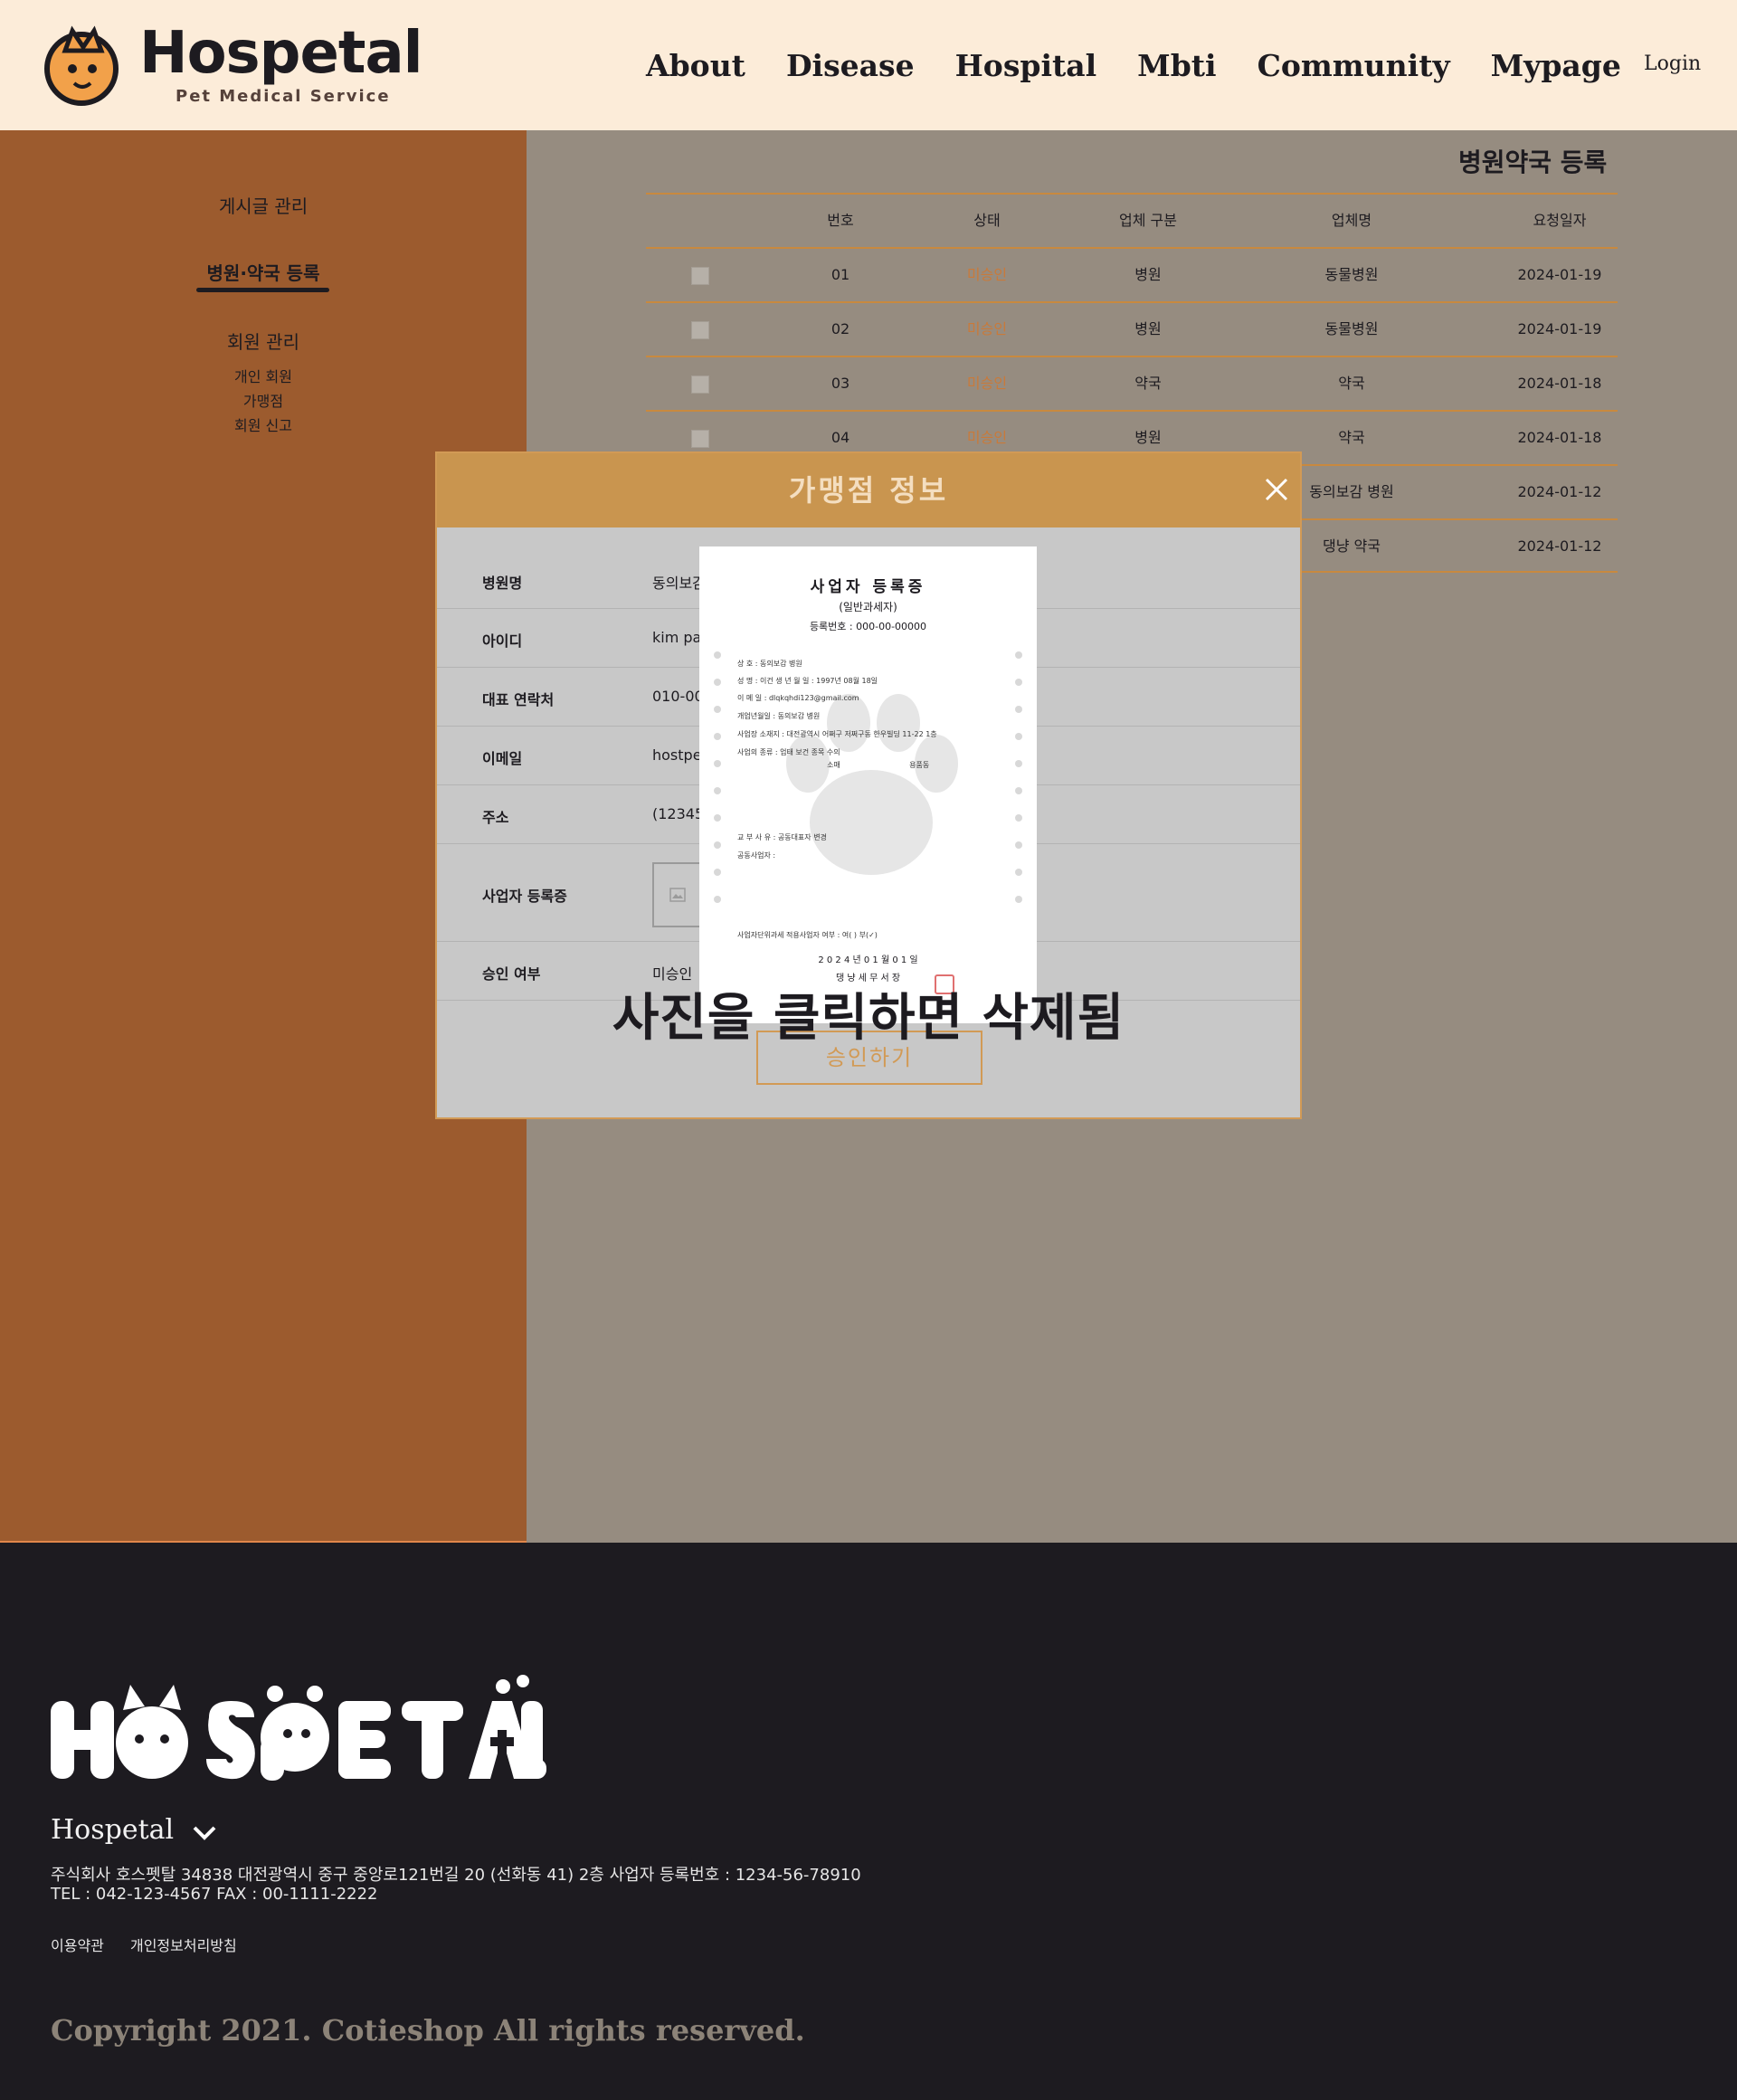 The width and height of the screenshot is (1737, 2100). I want to click on cert-reg-no: 등록번호 : 000-00-00000, so click(868, 626).